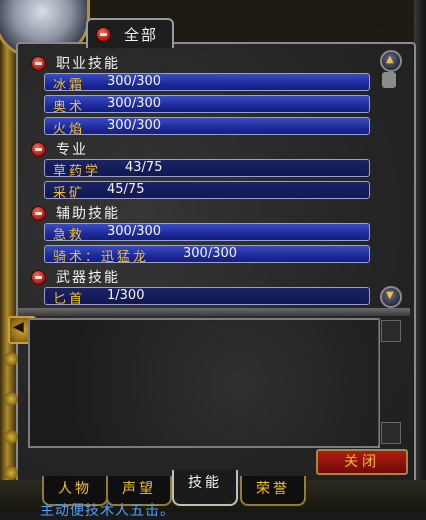 The width and height of the screenshot is (426, 520). I want to click on arrow-down-icon: ▼, so click(390, 295).